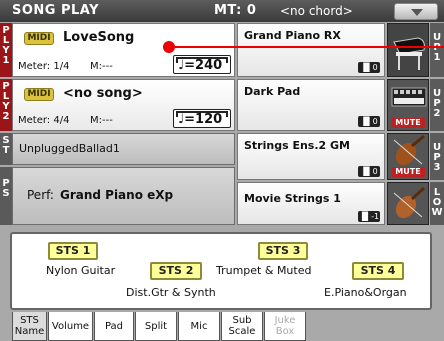 Image resolution: width=444 pixels, height=341 pixels. Describe the element at coordinates (169, 47) in the screenshot. I see `callout-dot` at that location.